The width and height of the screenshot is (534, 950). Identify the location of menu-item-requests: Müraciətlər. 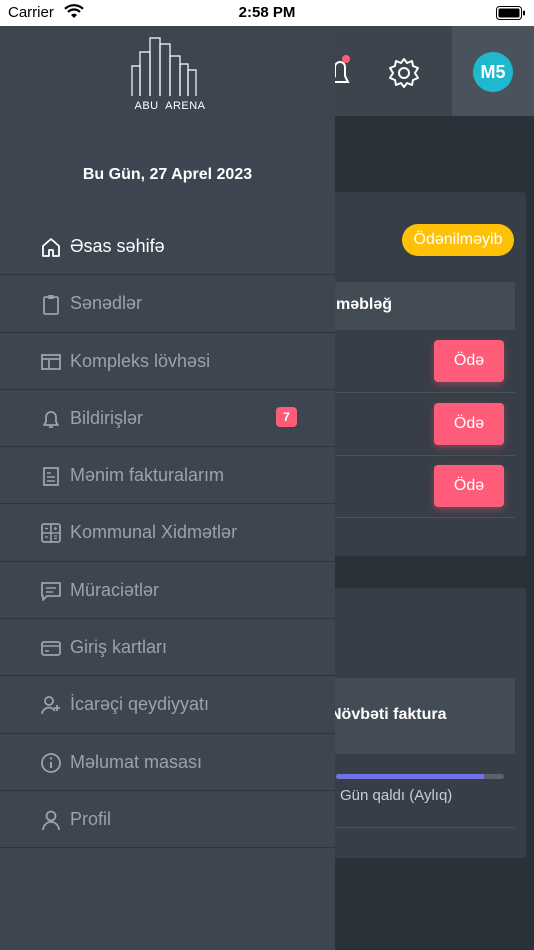
(167, 591).